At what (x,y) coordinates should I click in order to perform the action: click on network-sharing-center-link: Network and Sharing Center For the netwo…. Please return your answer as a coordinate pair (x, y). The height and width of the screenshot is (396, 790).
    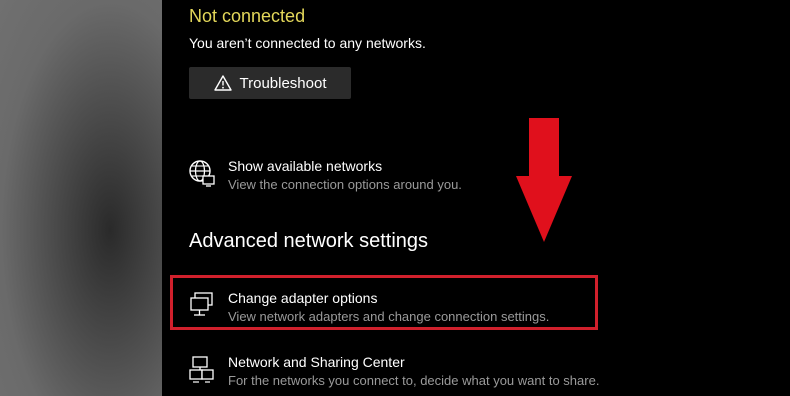
    Looking at the image, I should click on (393, 371).